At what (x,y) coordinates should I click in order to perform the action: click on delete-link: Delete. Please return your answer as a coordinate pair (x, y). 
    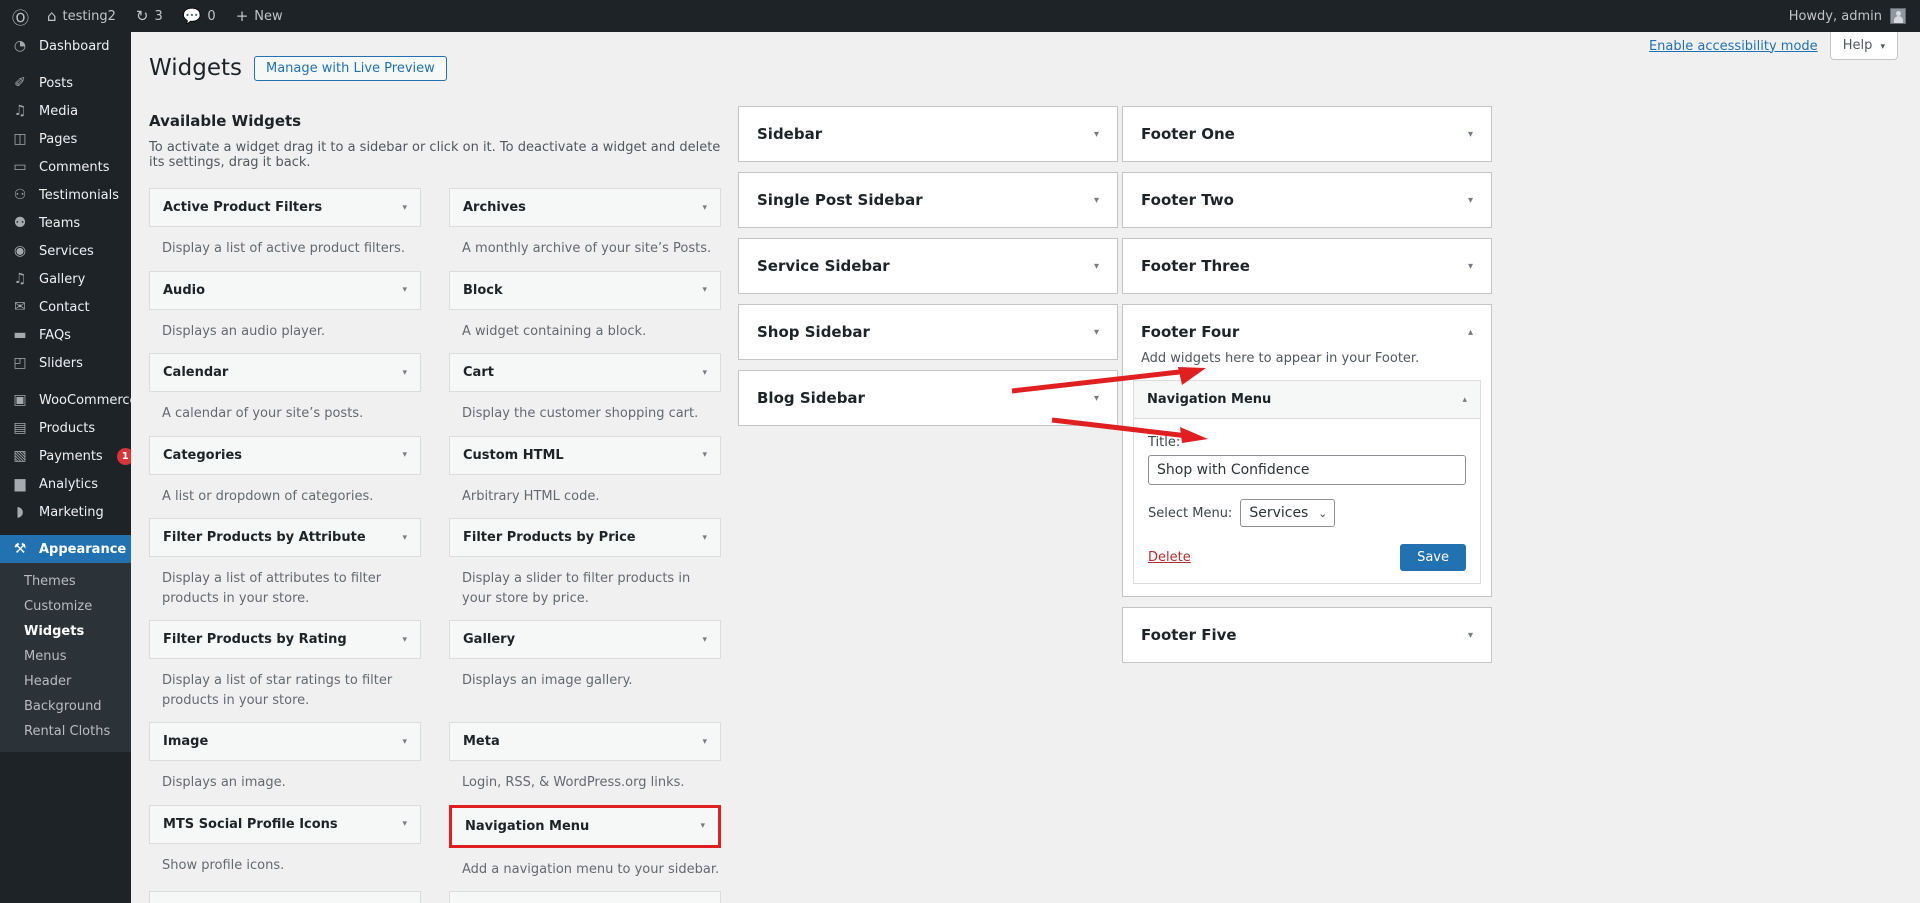
    Looking at the image, I should click on (1169, 557).